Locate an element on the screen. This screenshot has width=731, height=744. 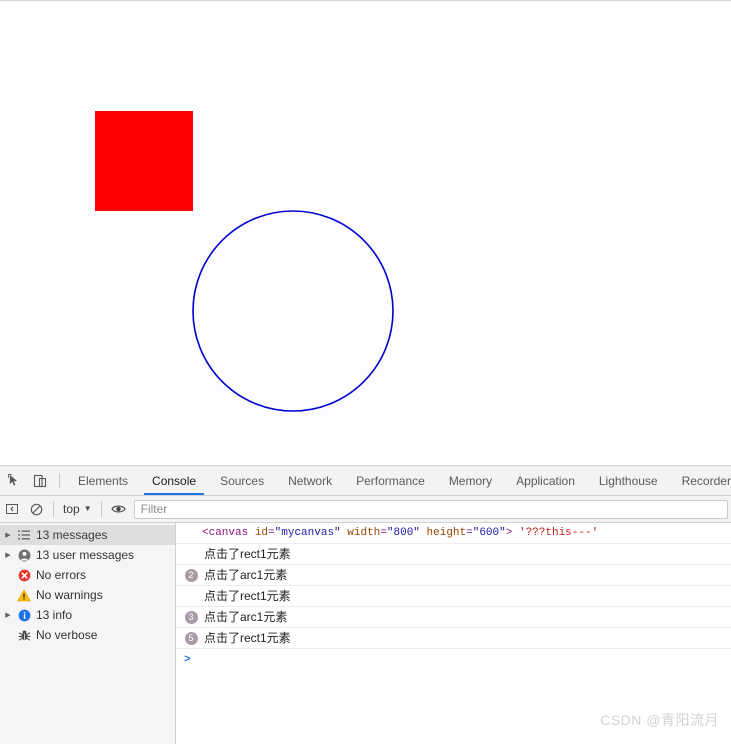
error-icon is located at coordinates (24, 575).